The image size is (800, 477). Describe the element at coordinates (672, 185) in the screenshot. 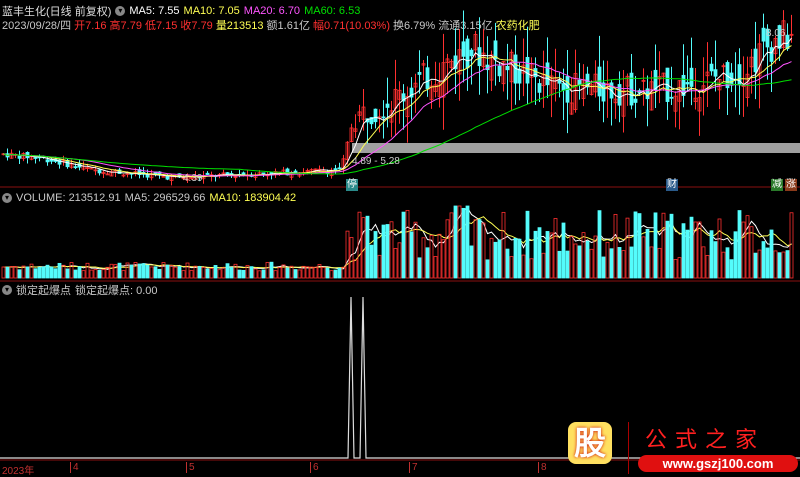

I see `finance-tag: 财` at that location.